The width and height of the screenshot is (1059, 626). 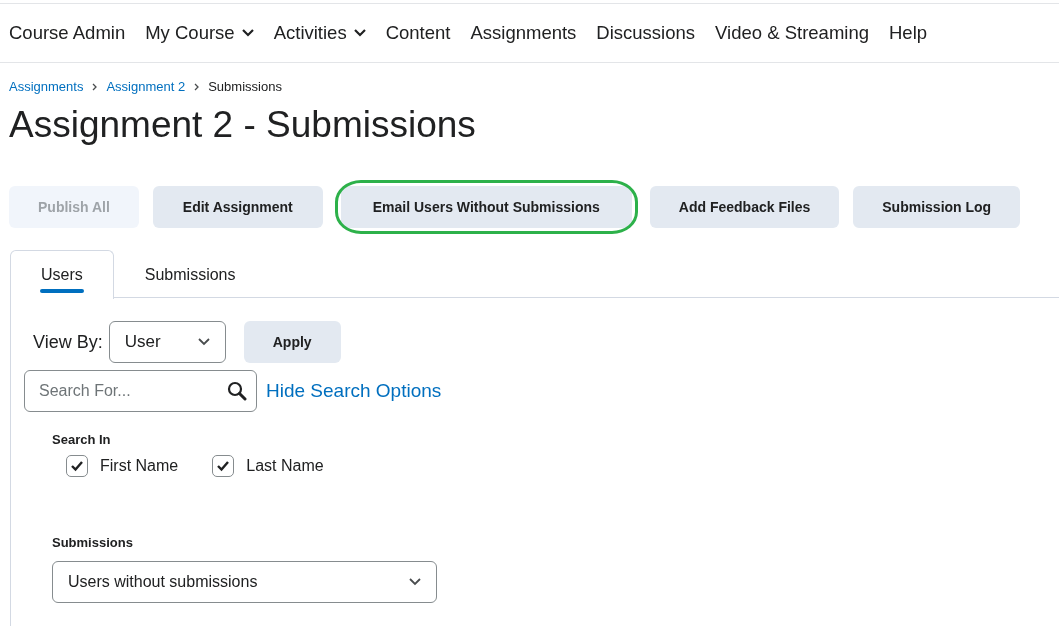 I want to click on nav-menu-item: Discussions, so click(x=646, y=33).